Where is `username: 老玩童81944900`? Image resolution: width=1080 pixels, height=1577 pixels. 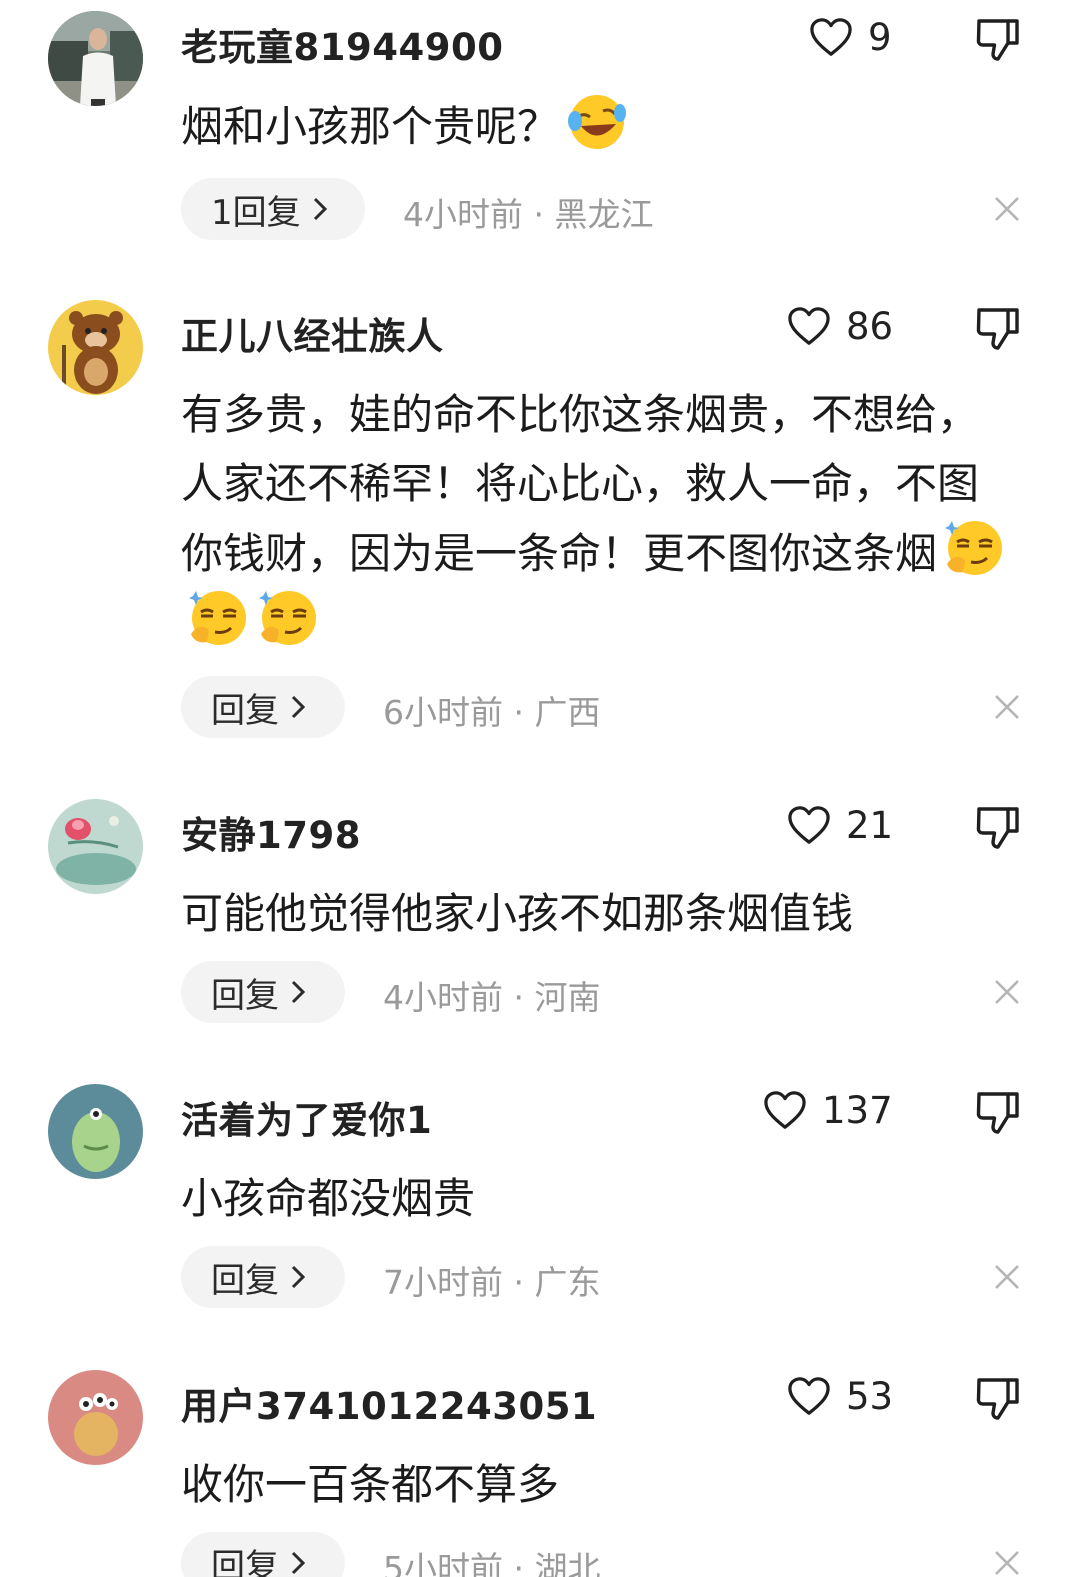 username: 老玩童81944900 is located at coordinates (342, 44).